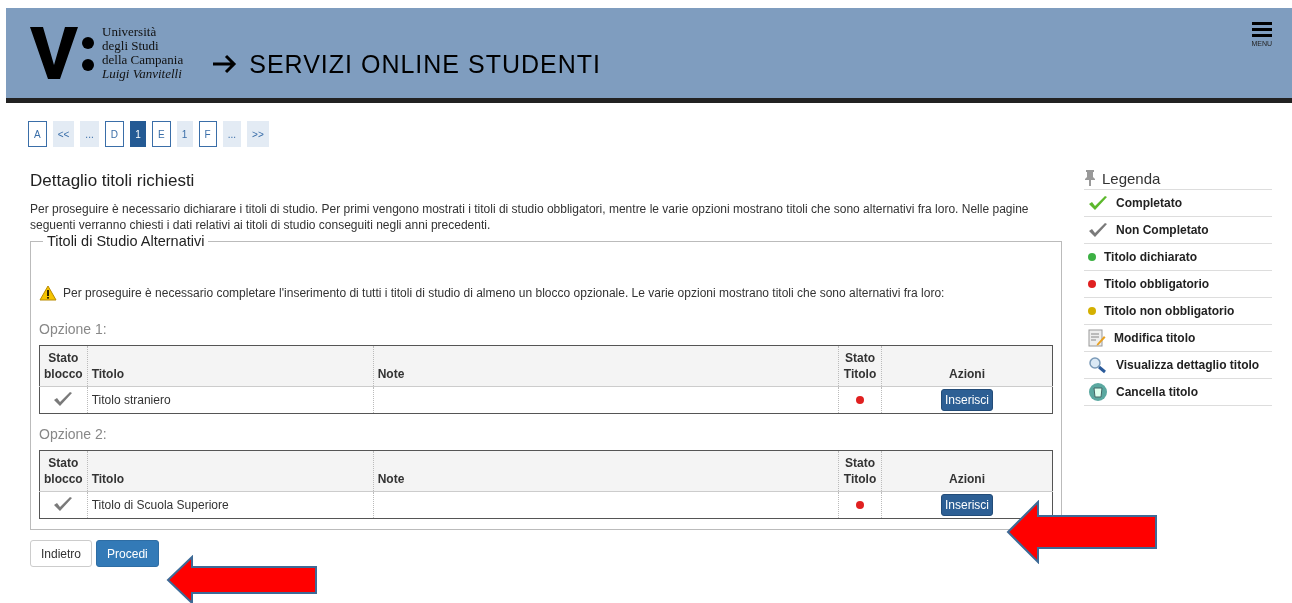 Image resolution: width=1292 pixels, height=603 pixels. Describe the element at coordinates (207, 134) in the screenshot. I see `page-step: F` at that location.